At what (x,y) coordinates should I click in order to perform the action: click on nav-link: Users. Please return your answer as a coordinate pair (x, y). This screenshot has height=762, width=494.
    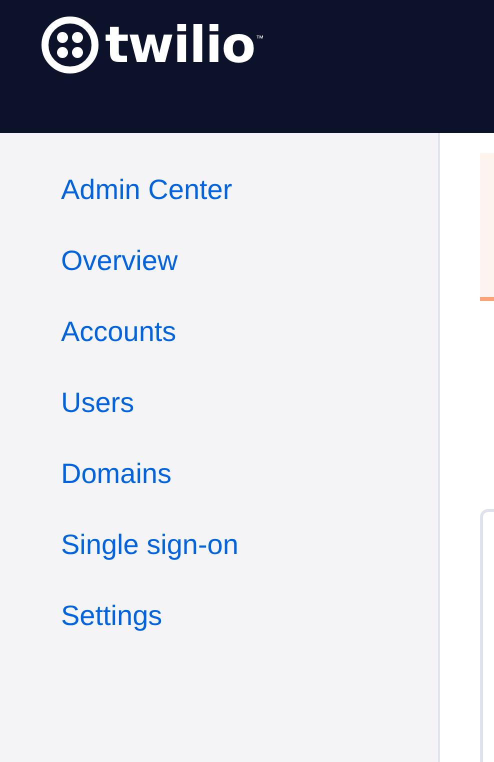
    Looking at the image, I should click on (97, 403).